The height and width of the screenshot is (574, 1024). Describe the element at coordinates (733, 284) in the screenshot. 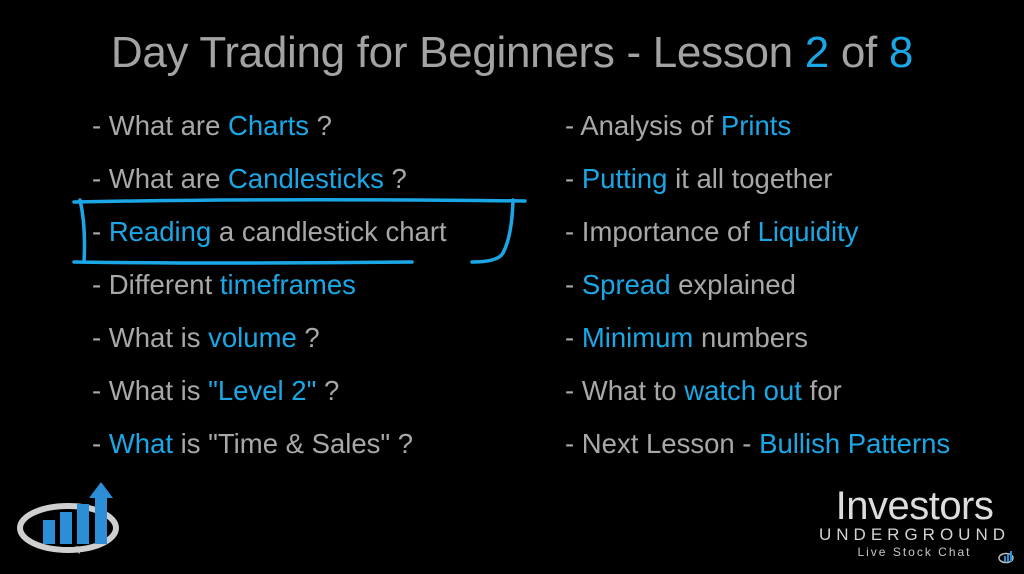

I see `topic-text: explained` at that location.